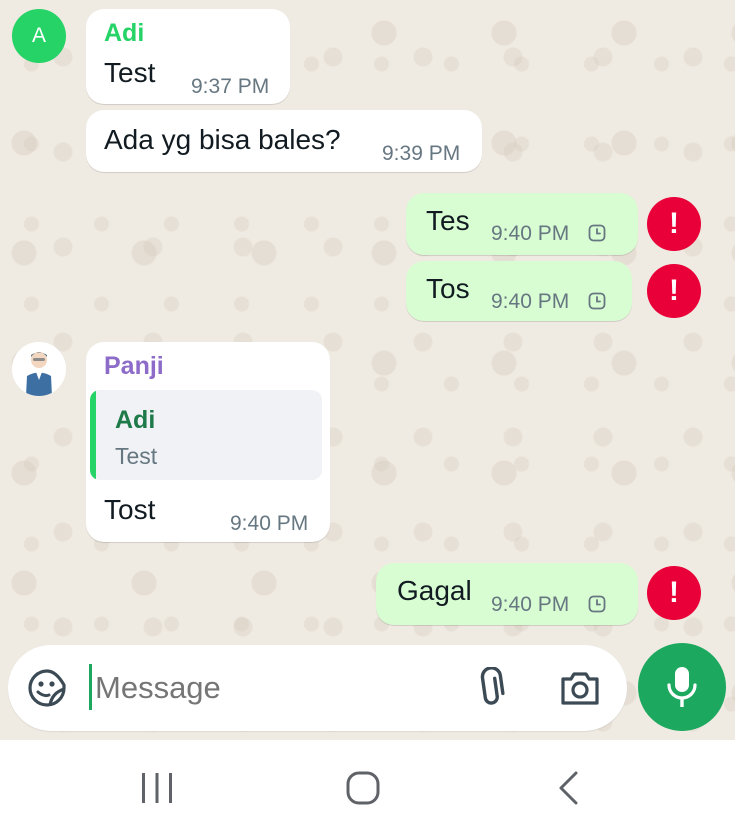 This screenshot has height=831, width=735. I want to click on message-bubble-incoming: Ada yg bisa bales? 9:39 PM, so click(284, 141).